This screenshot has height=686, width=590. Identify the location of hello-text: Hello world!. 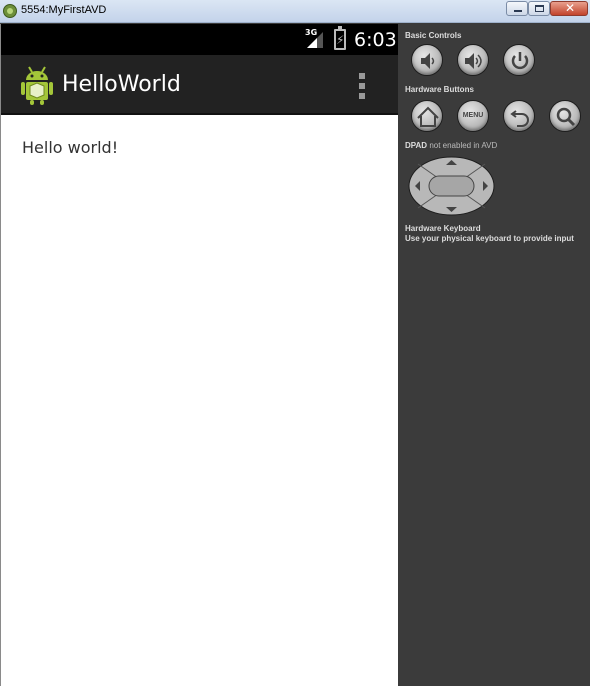
(70, 147).